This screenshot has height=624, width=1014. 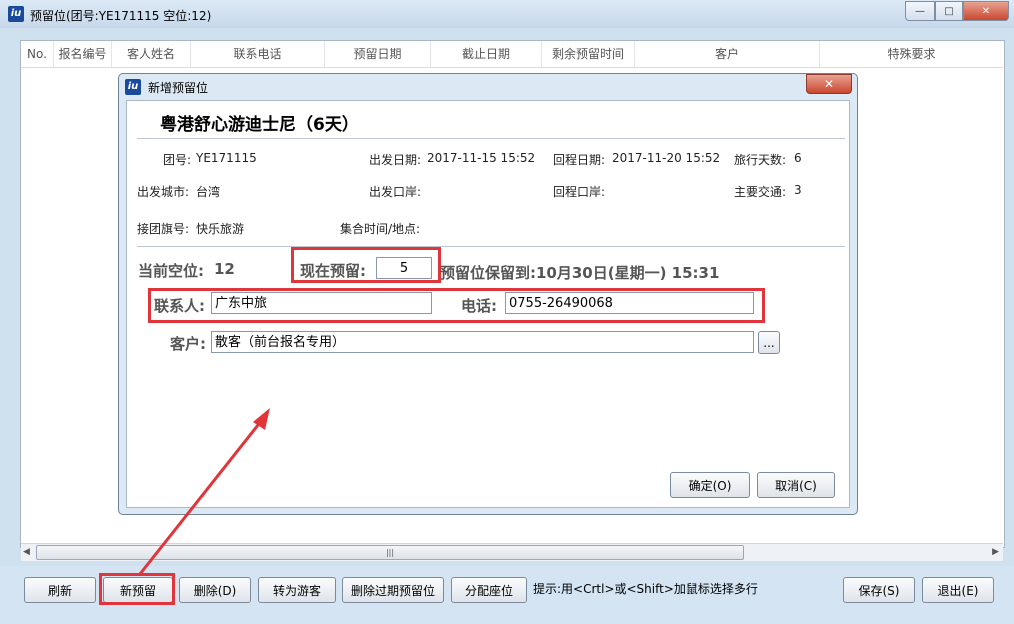 I want to click on exit-button: 退出(E), so click(x=958, y=590).